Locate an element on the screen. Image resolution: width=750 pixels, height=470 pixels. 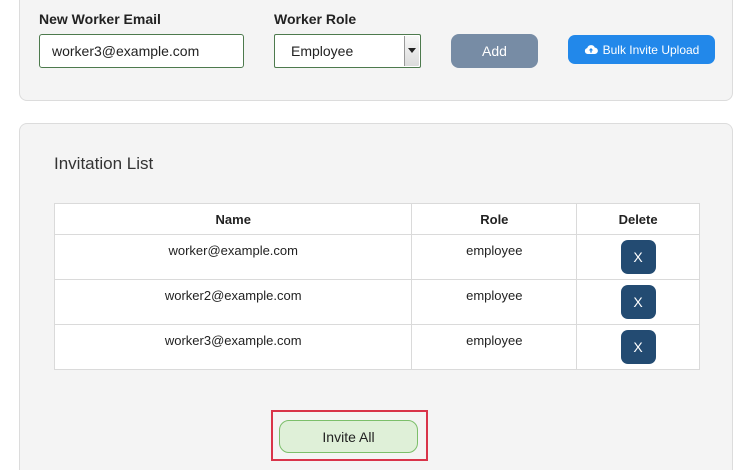
name-cell: worker2@example.com is located at coordinates (233, 302).